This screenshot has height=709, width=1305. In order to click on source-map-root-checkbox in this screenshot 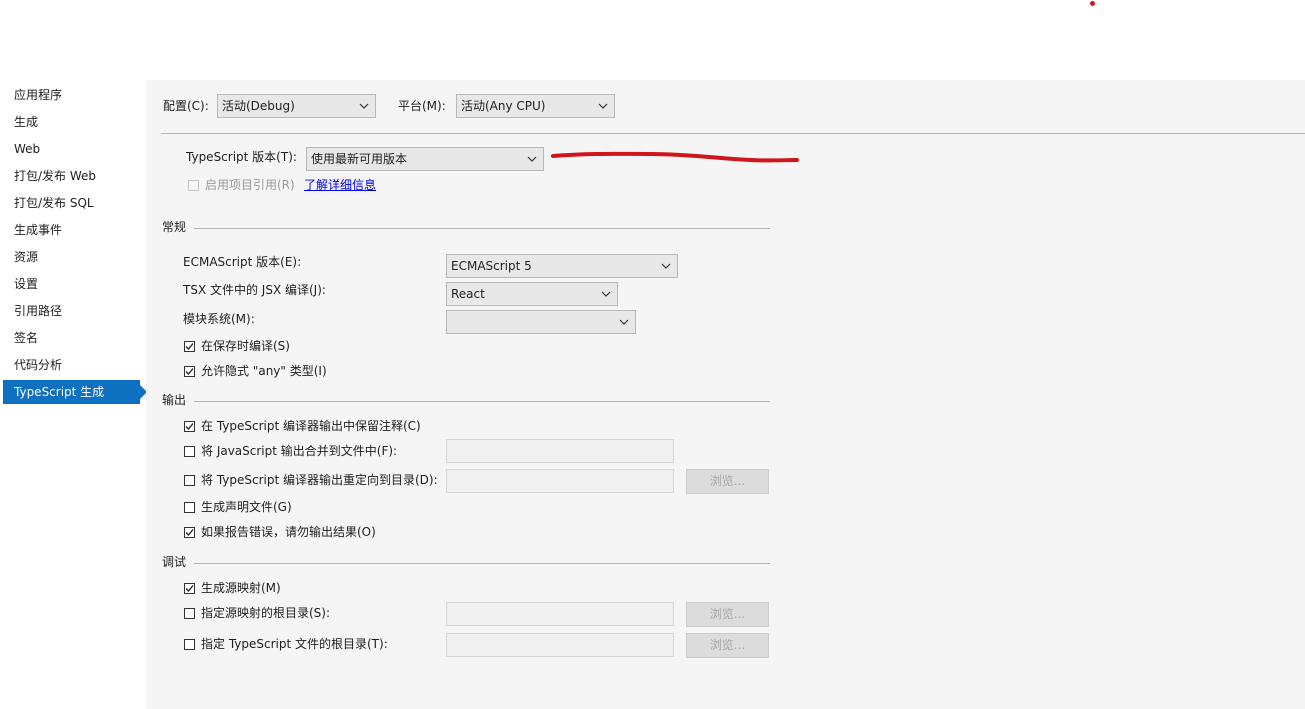, I will do `click(189, 613)`.